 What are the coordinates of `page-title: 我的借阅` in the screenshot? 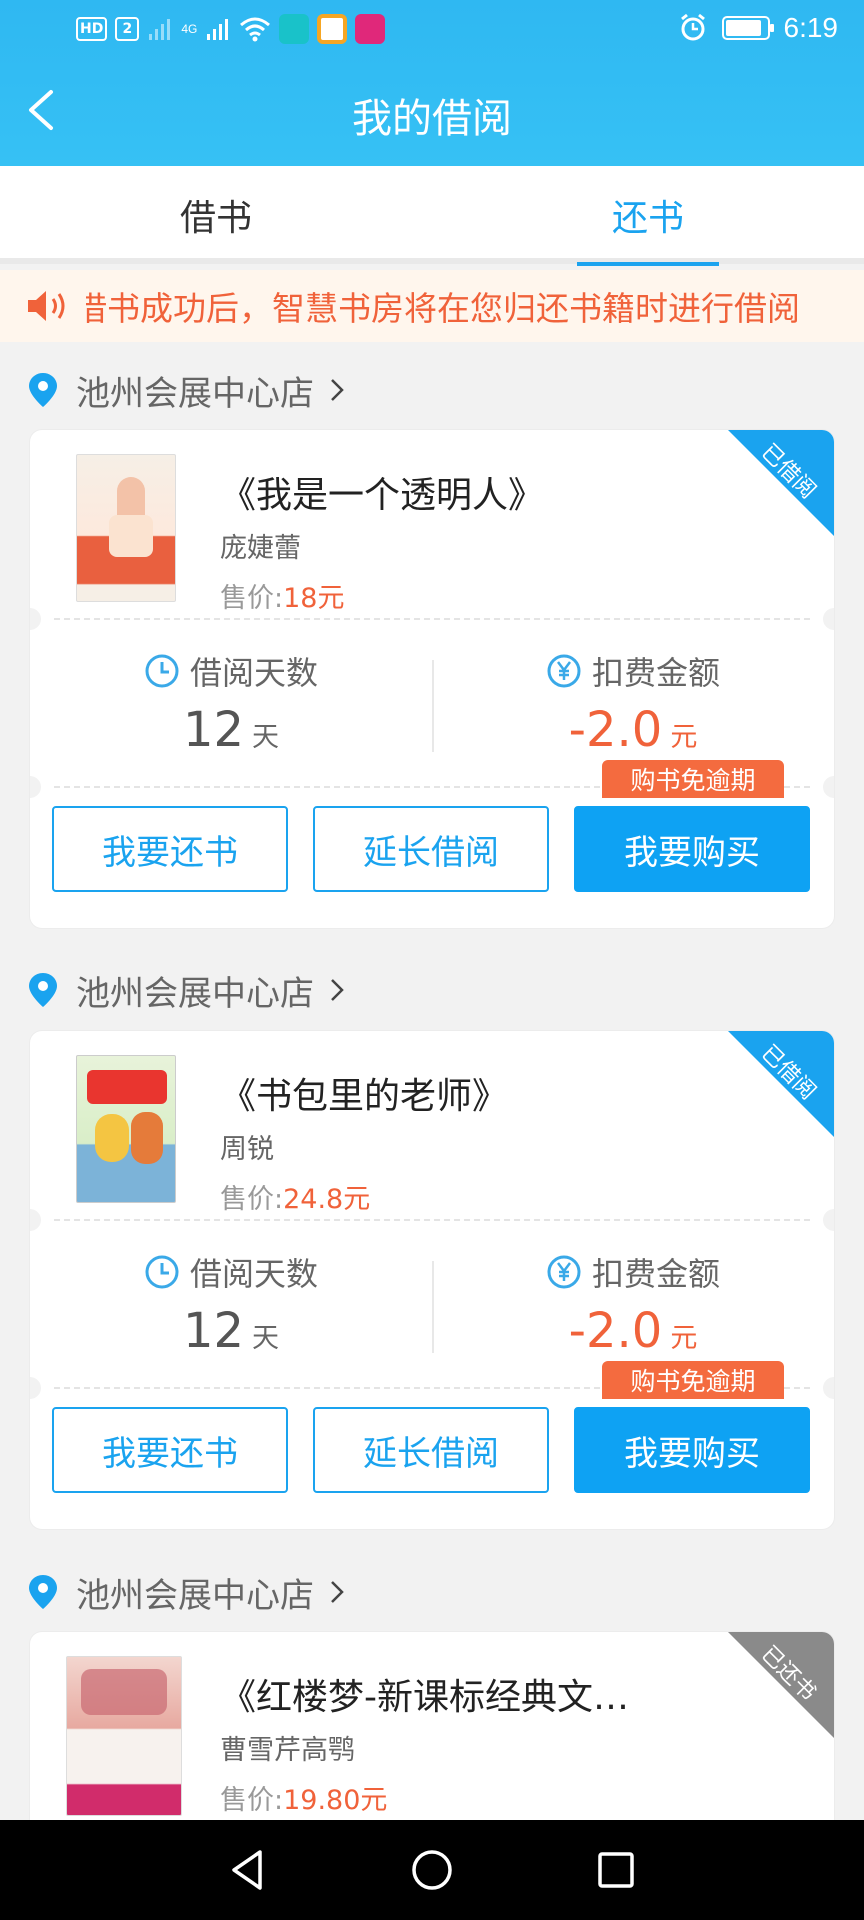 It's located at (432, 119).